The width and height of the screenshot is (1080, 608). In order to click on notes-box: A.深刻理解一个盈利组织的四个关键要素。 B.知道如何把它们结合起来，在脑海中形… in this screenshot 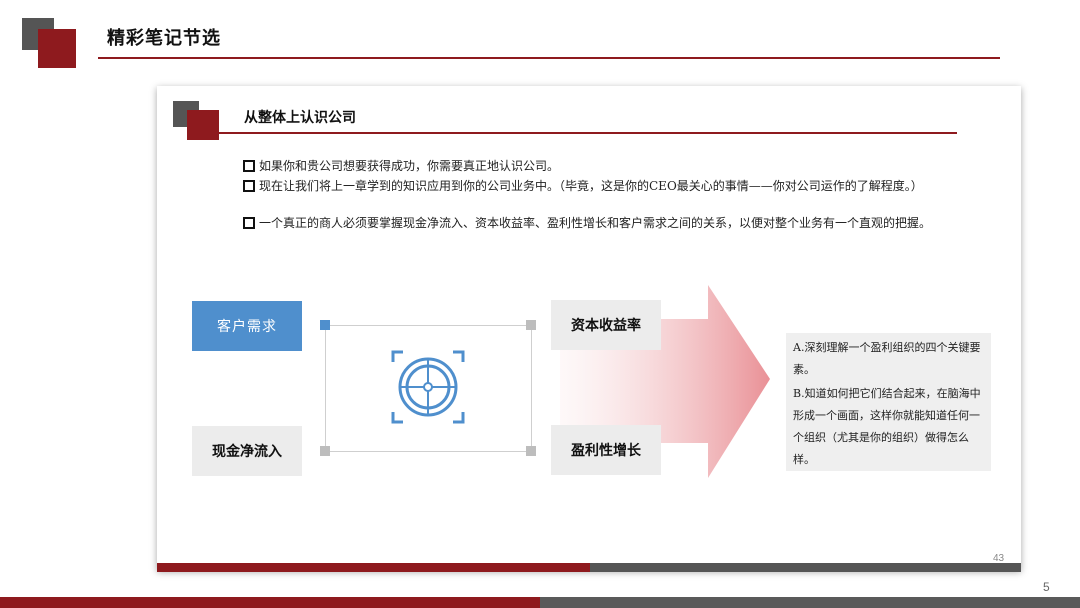, I will do `click(888, 402)`.